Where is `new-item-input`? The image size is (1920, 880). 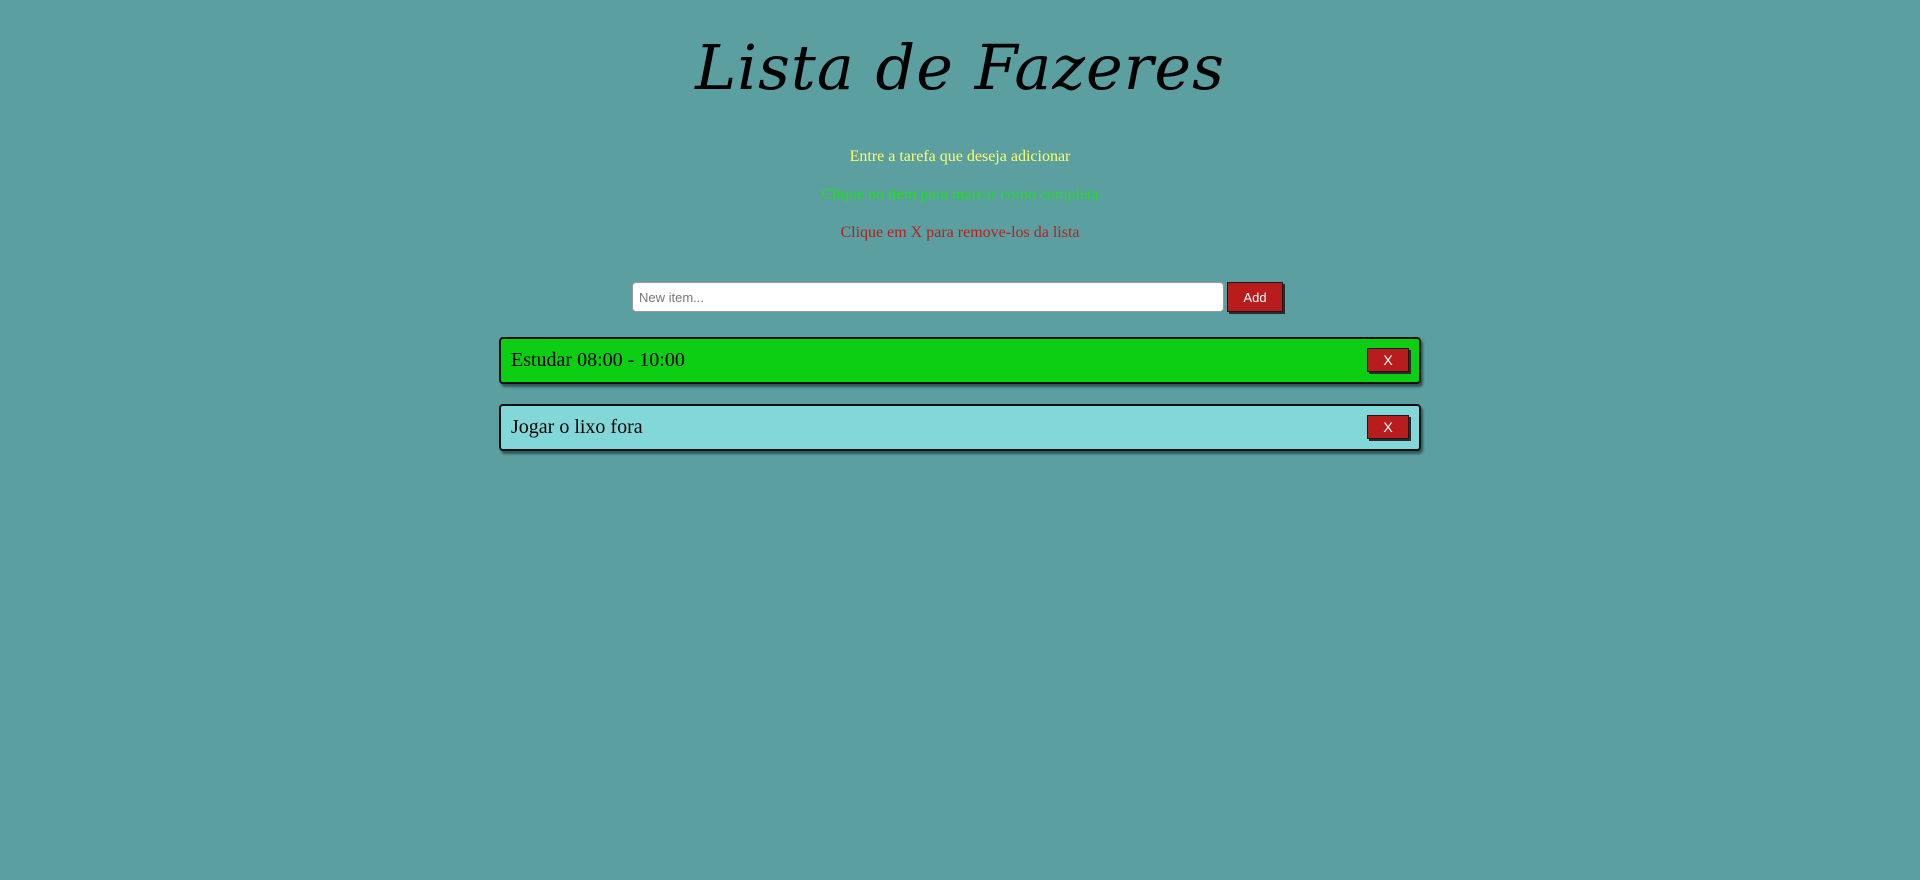 new-item-input is located at coordinates (928, 297).